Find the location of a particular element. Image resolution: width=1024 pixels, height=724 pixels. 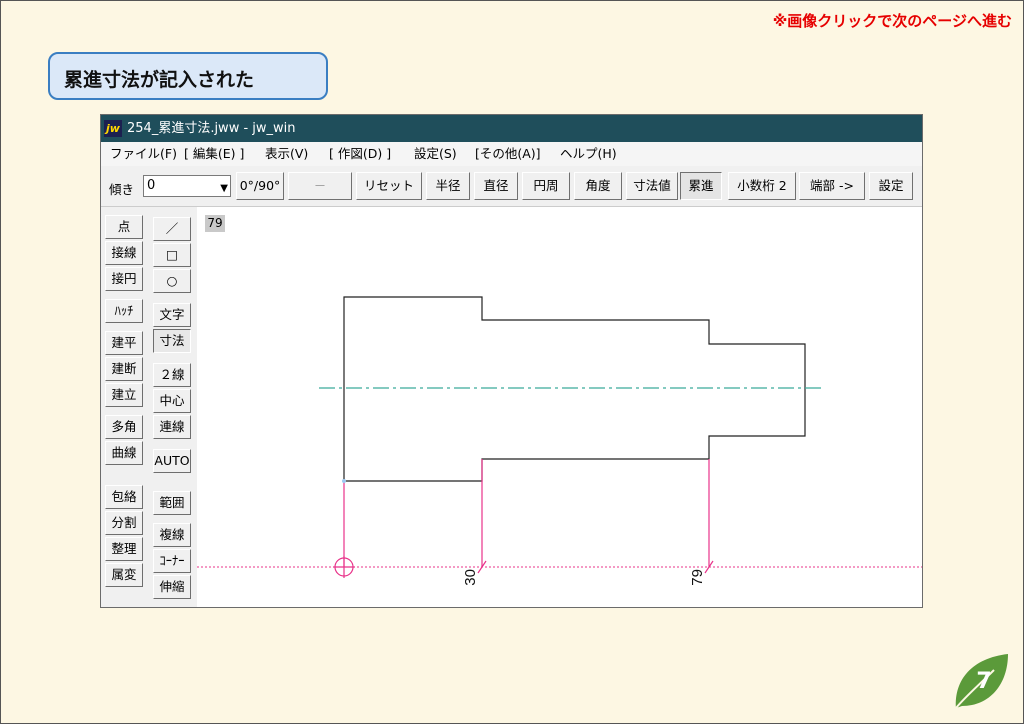

decimal-digits-button: 小数桁 2 is located at coordinates (762, 186).